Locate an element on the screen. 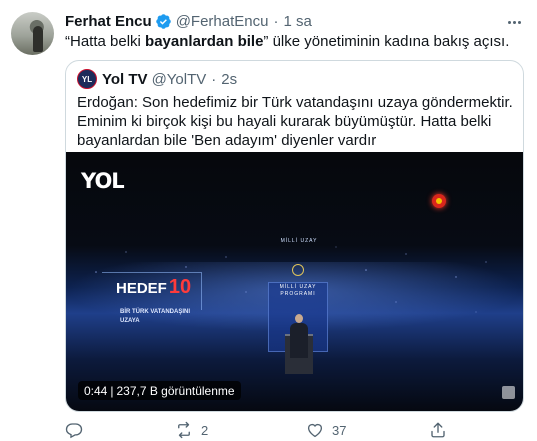 The width and height of the screenshot is (537, 441). stage-screen-text: MİLLİ UZAY PROGRAMI is located at coordinates (298, 290).